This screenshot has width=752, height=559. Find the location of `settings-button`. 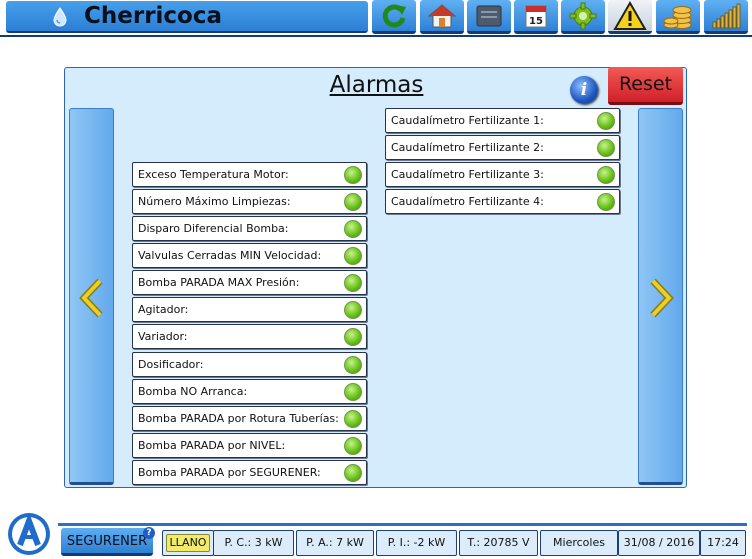

settings-button is located at coordinates (583, 17).